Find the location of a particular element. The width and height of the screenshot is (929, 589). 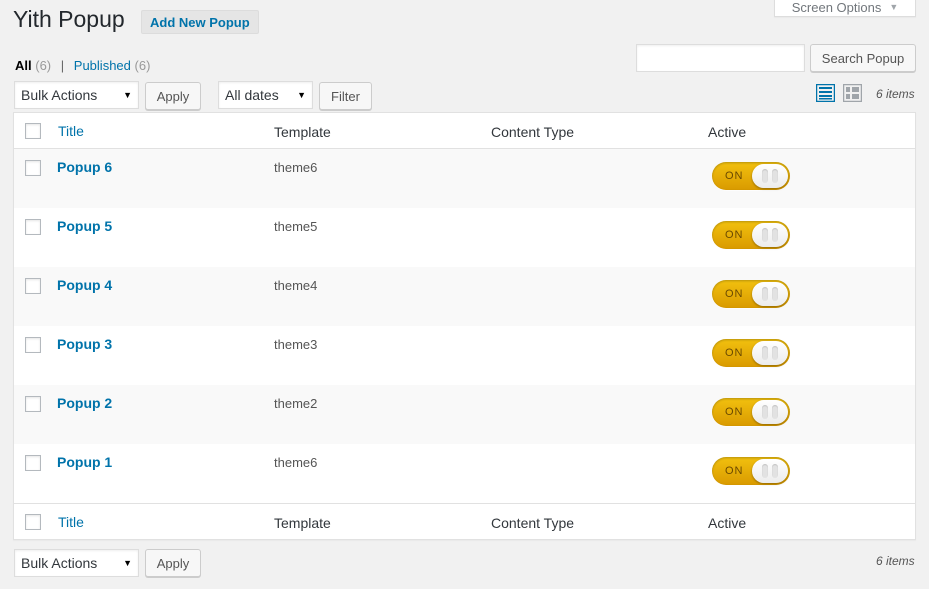

popup-title-link: Popup 6 is located at coordinates (84, 167).